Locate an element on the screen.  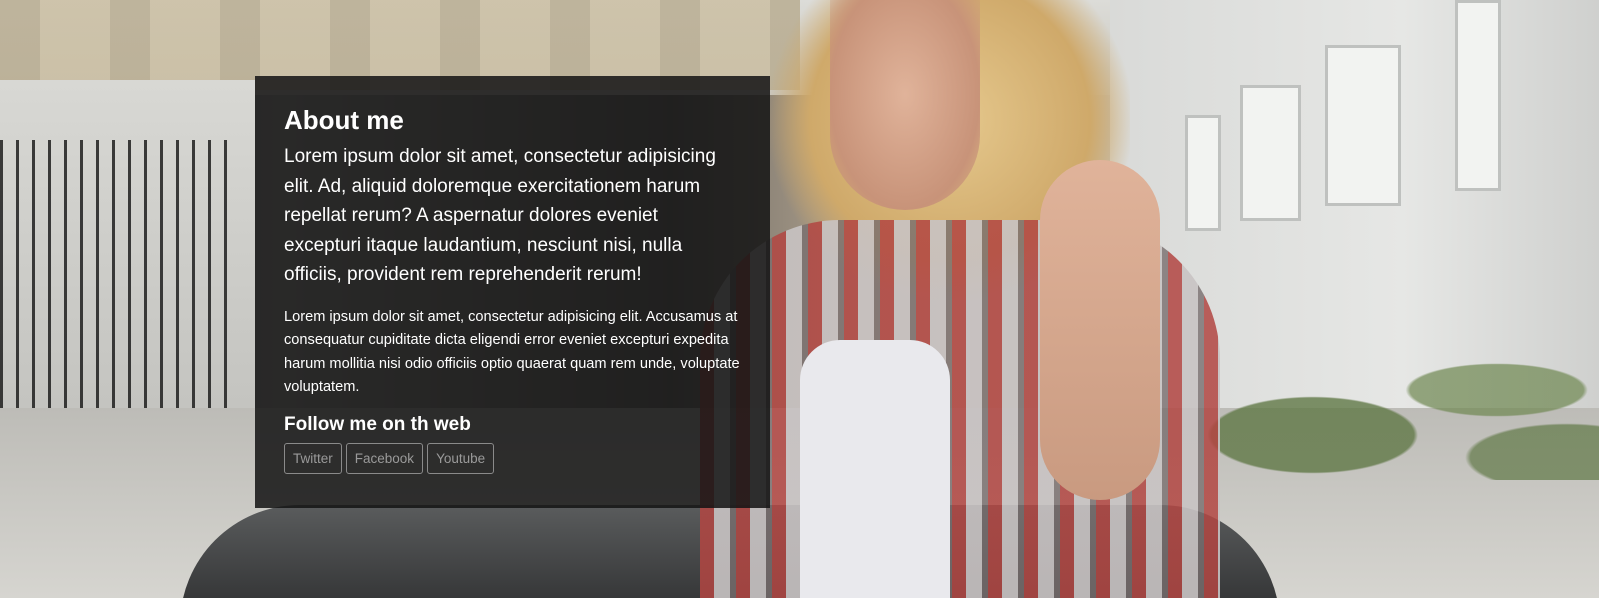
person-arm is located at coordinates (1100, 330).